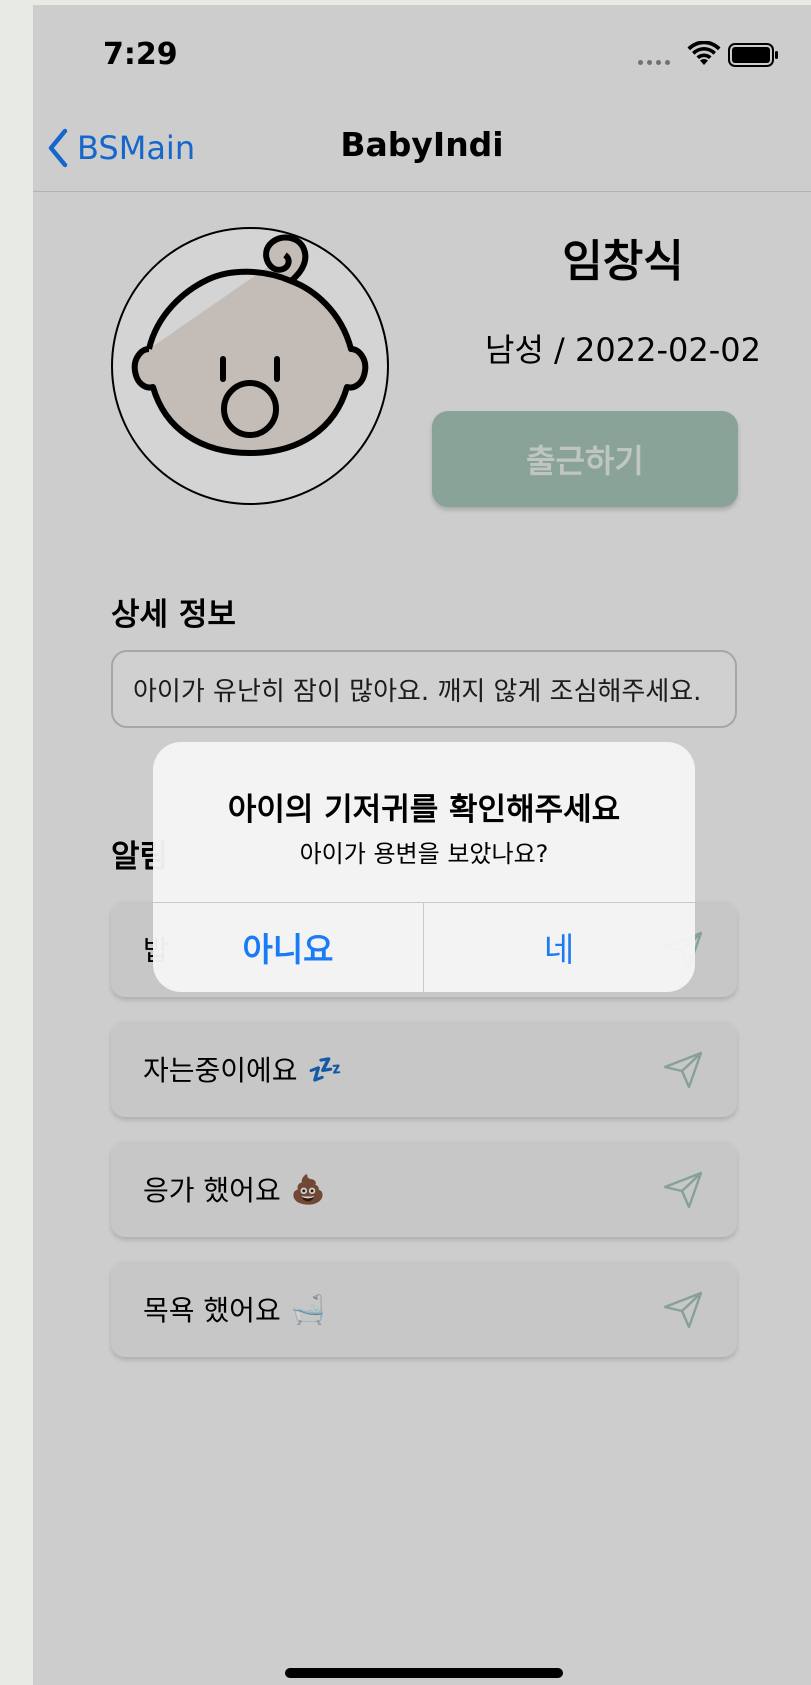 Image resolution: width=811 pixels, height=1685 pixels. Describe the element at coordinates (424, 810) in the screenshot. I see `alert-title: 아이의 기저귀를 확인해주세요` at that location.